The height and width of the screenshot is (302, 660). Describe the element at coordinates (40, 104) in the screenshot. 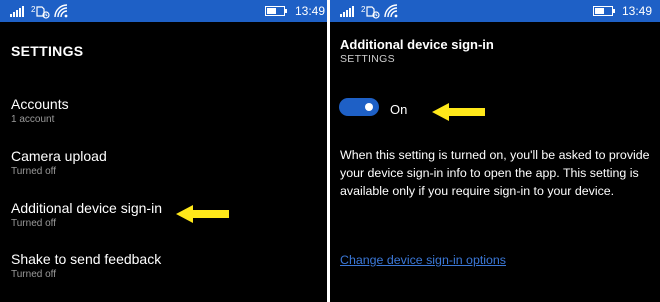

I see `item-title: Accounts` at that location.